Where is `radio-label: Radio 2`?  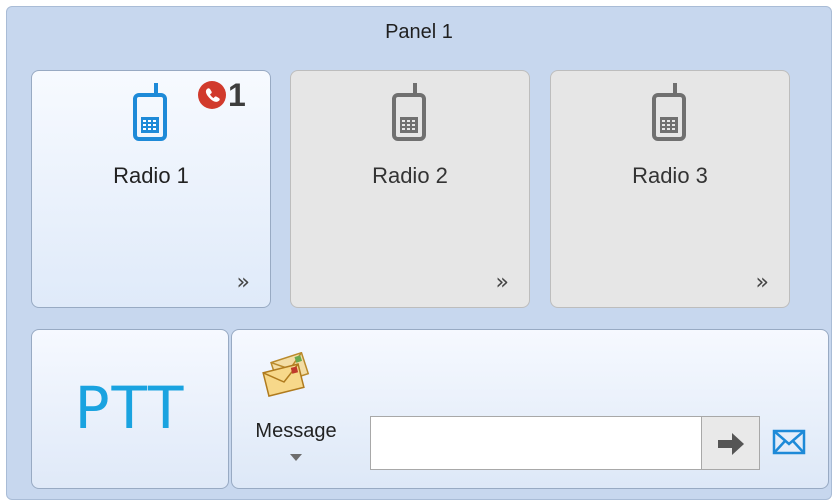
radio-label: Radio 2 is located at coordinates (410, 175).